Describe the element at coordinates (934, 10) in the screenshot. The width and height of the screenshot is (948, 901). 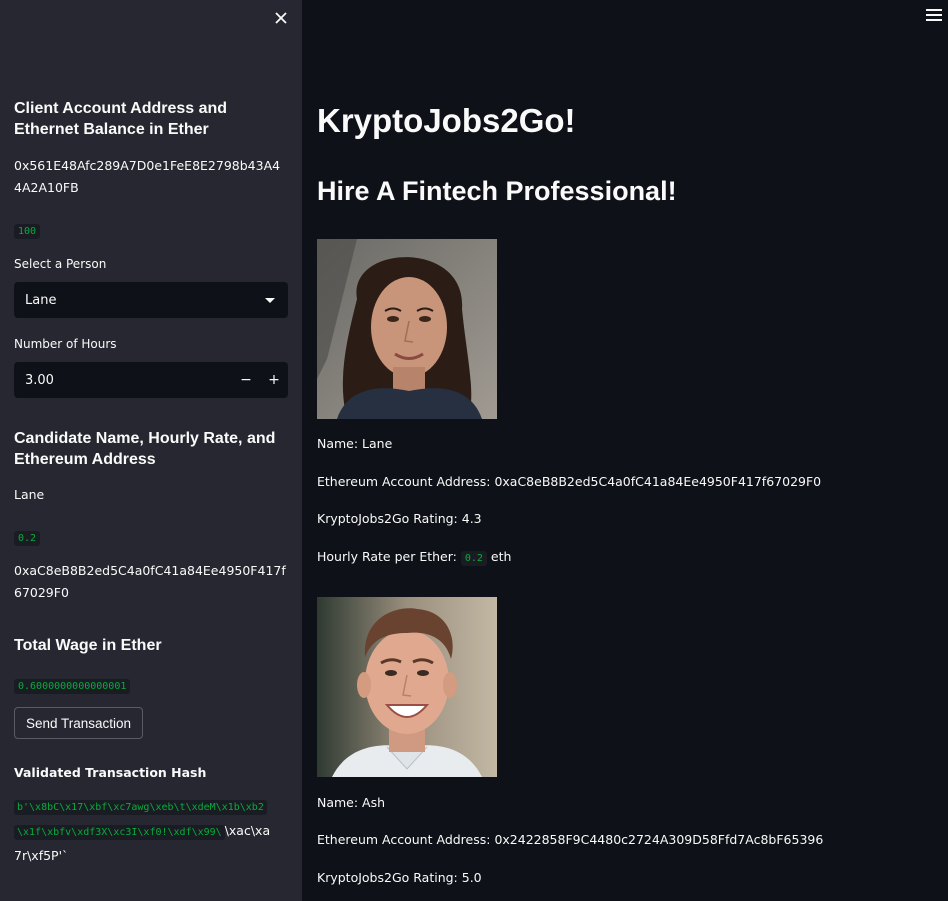
I see `hamburger-icon` at that location.